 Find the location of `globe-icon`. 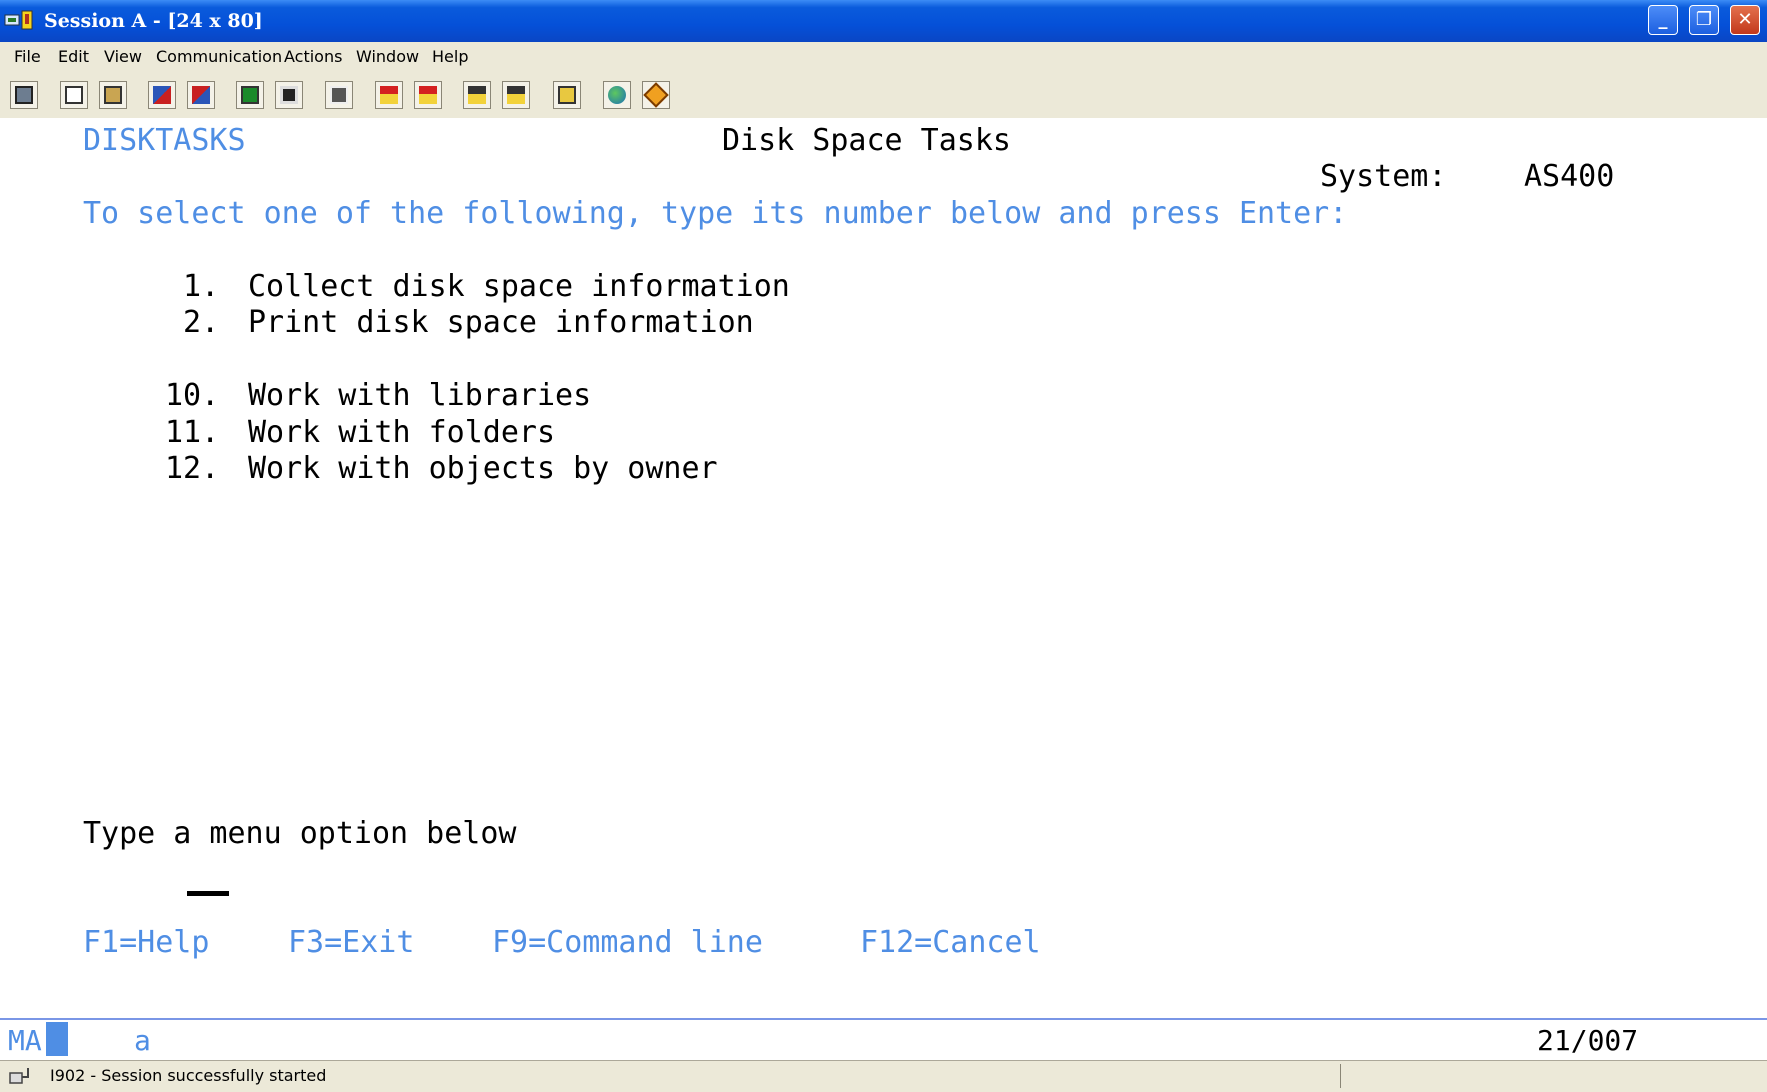

globe-icon is located at coordinates (617, 95).